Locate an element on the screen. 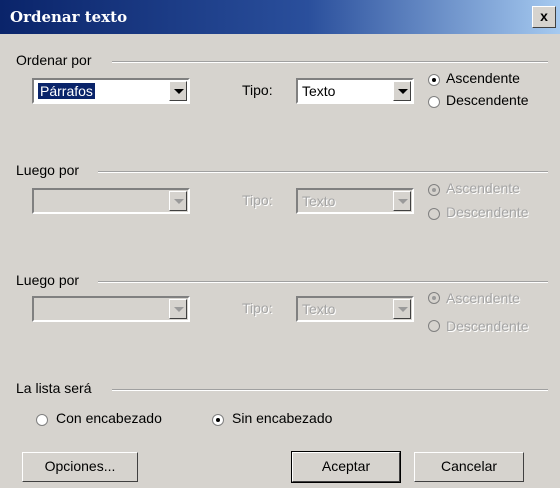 The height and width of the screenshot is (488, 560). with-header-label: Con encabezado is located at coordinates (109, 418).